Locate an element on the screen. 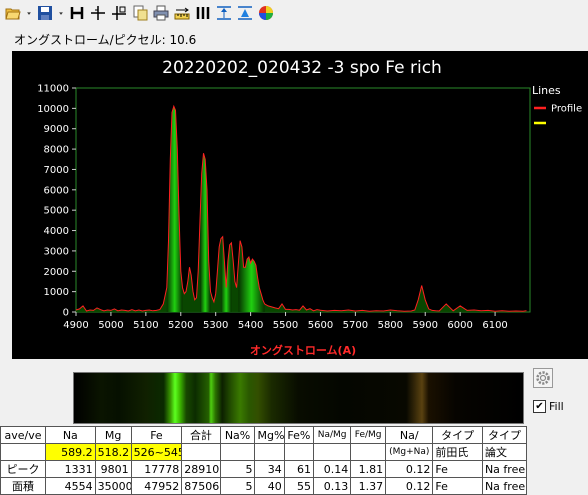 The height and width of the screenshot is (495, 588). y-tick-label: 2000 is located at coordinates (56, 272).